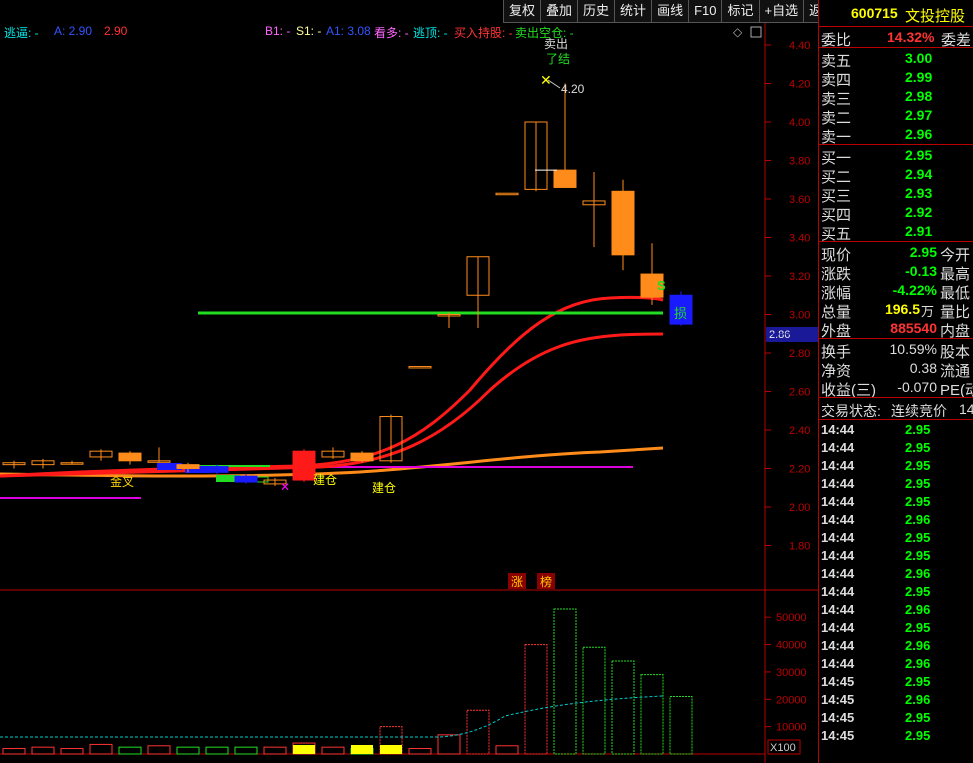  I want to click on ask-row: 卖一 2.96, so click(896, 135).